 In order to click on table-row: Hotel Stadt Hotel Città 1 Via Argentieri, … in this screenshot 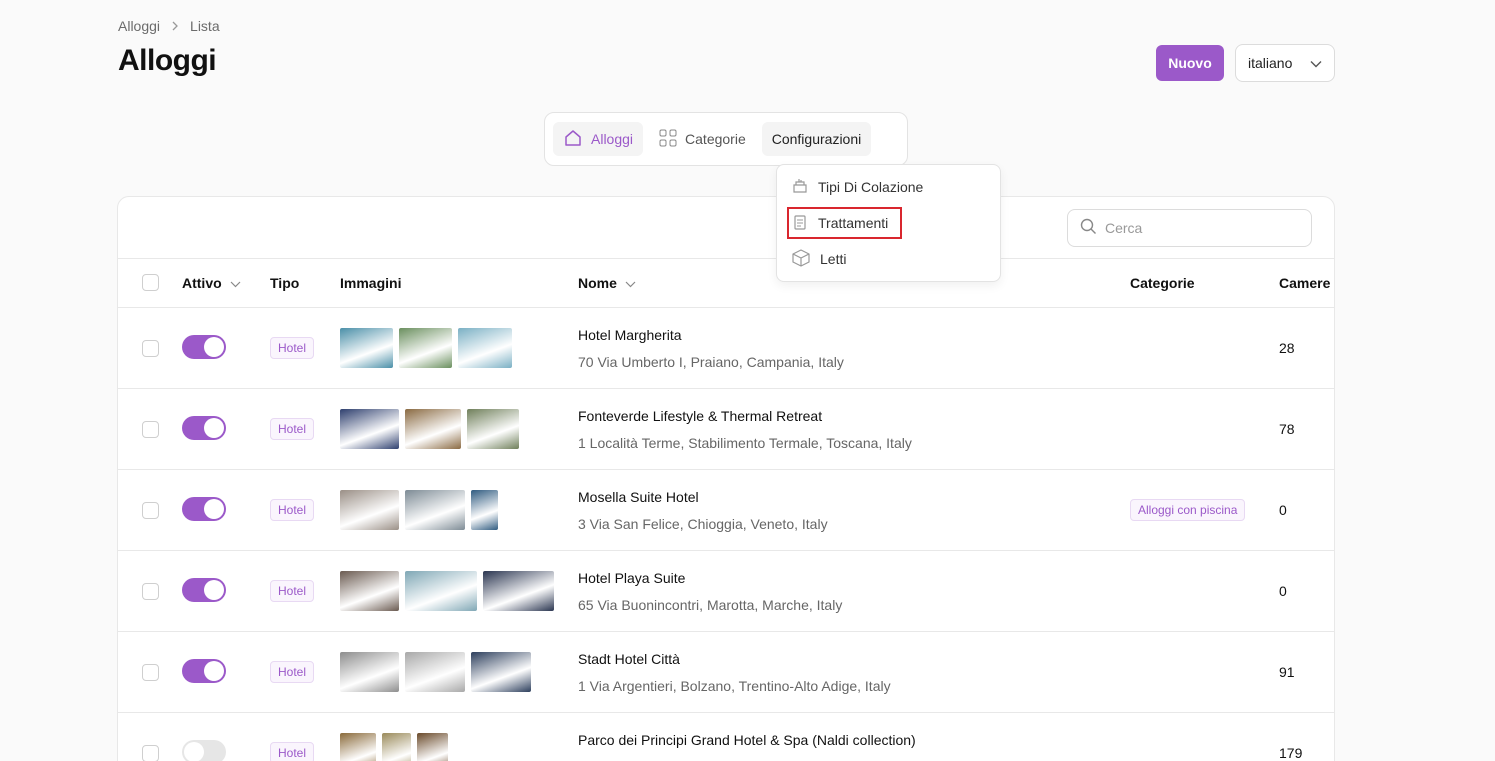, I will do `click(726, 672)`.